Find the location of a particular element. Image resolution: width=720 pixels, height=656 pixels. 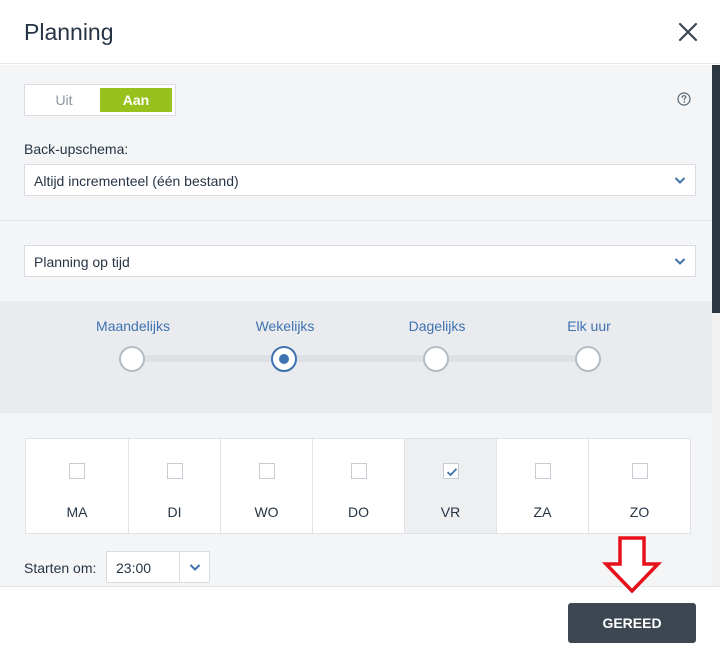

freq-radio-daily is located at coordinates (436, 359).